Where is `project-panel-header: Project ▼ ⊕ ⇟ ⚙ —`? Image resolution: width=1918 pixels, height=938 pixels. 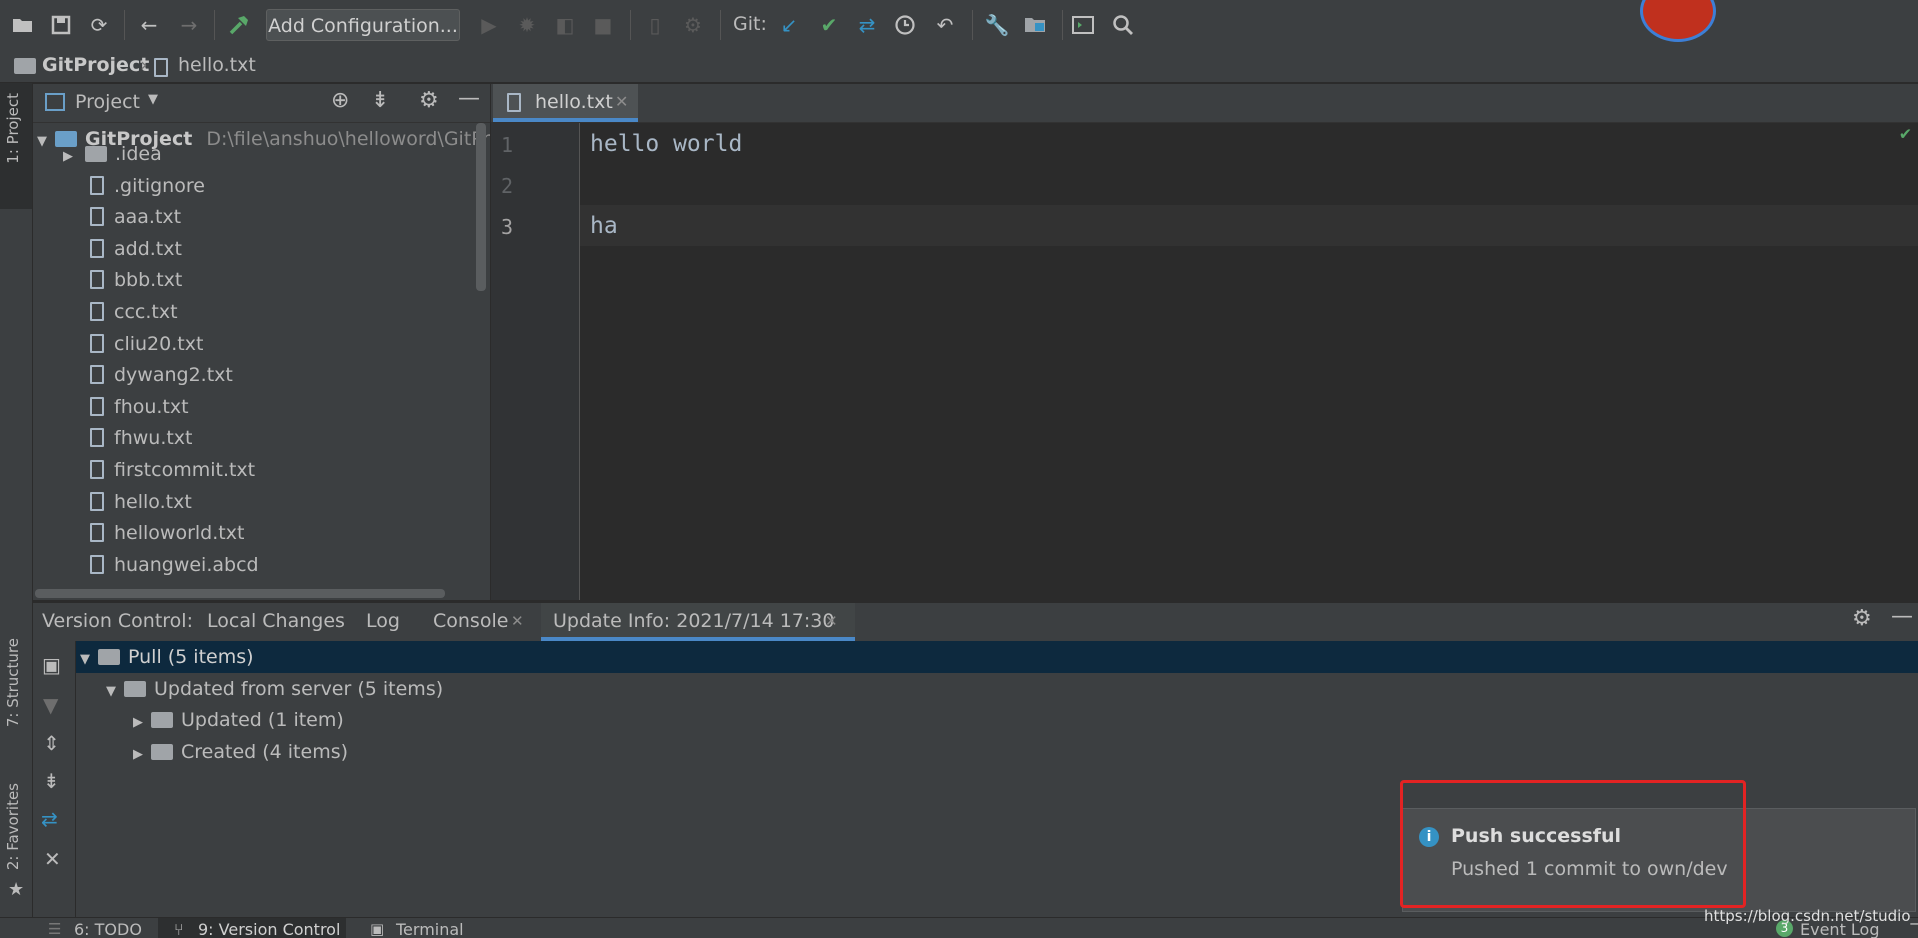
project-panel-header: Project ▼ ⊕ ⇟ ⚙ — is located at coordinates (261, 103).